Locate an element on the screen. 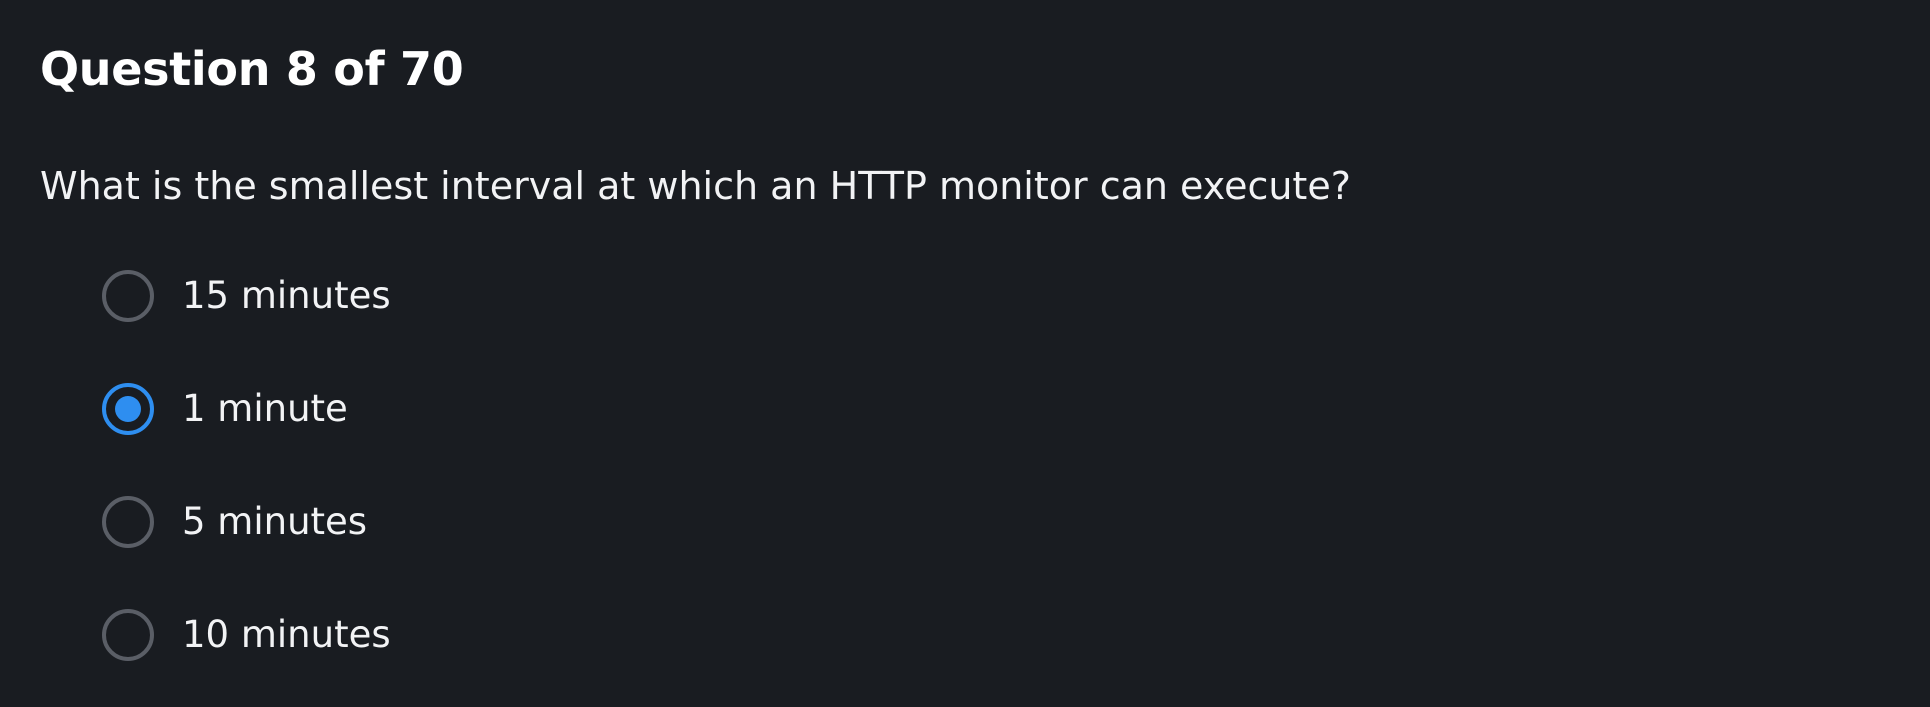  answer-option-15-minutes: 15 minutes is located at coordinates (246, 296).